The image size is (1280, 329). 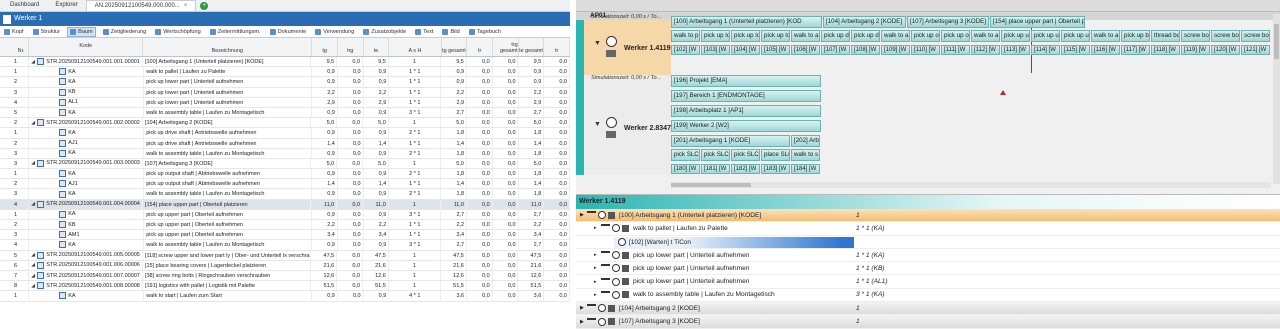 I want to click on tree-row: [102] [Warten] t TiCon, so click(x=928, y=242).